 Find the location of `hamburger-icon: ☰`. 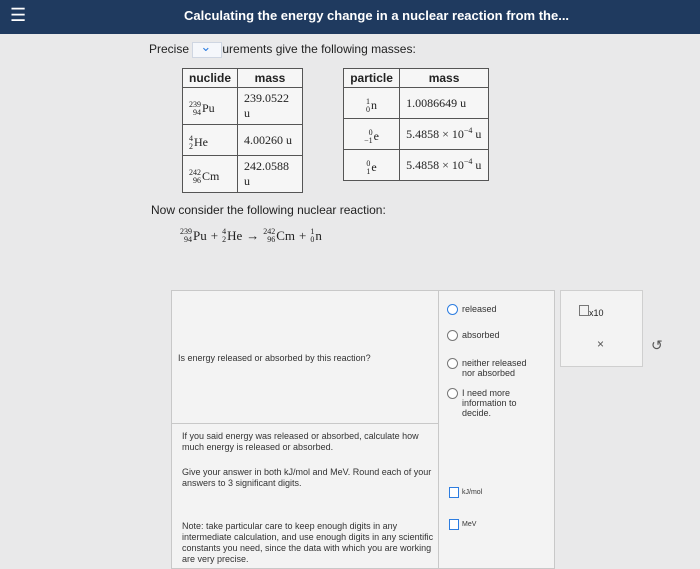

hamburger-icon: ☰ is located at coordinates (18, 15).